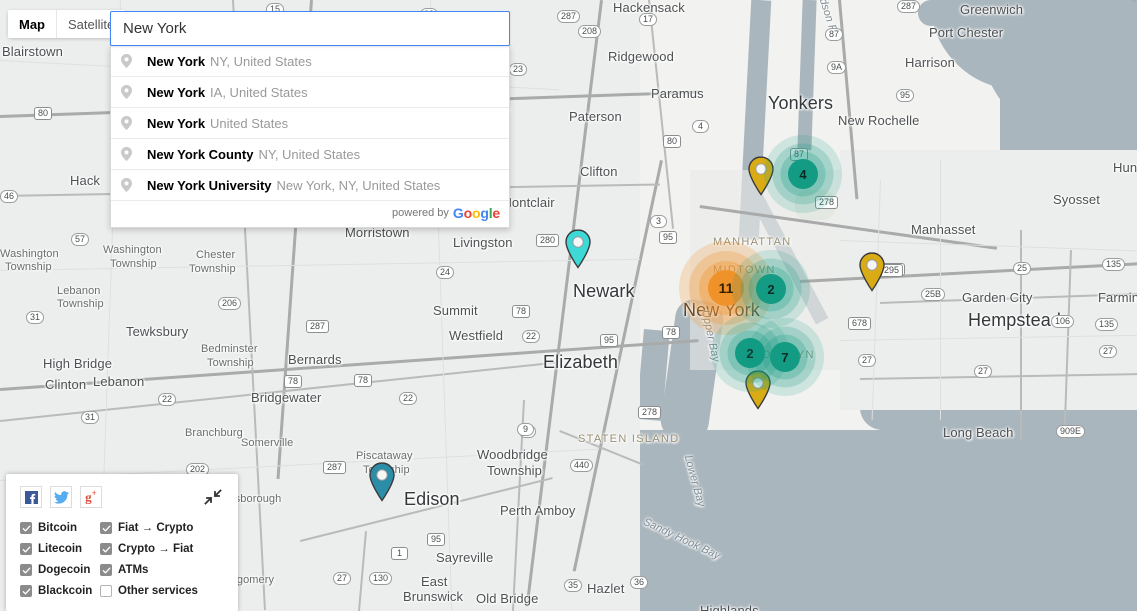 The height and width of the screenshot is (611, 1137). What do you see at coordinates (310, 28) in the screenshot?
I see `search-input` at bounding box center [310, 28].